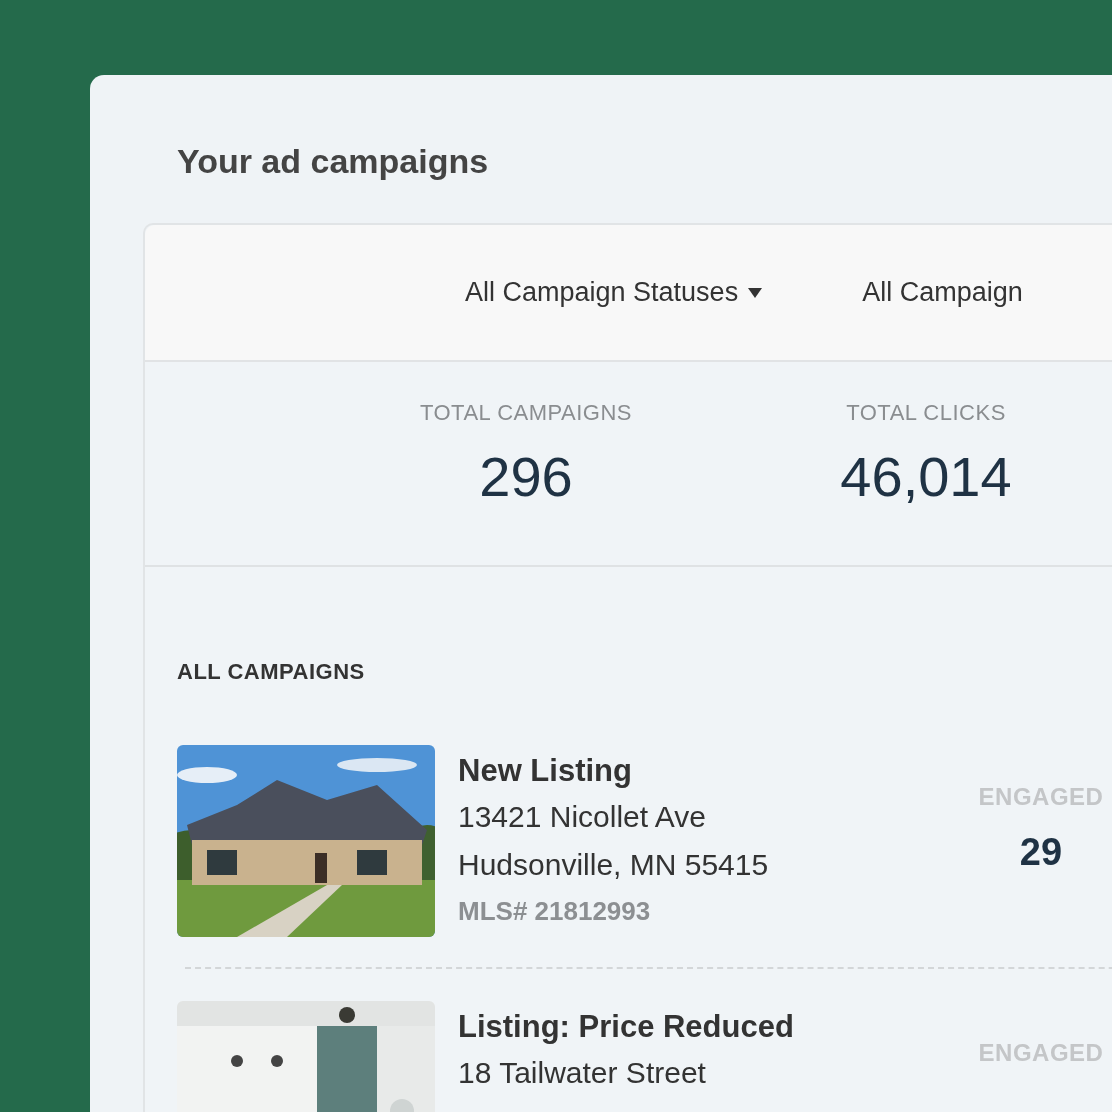 The image size is (1112, 1112). What do you see at coordinates (614, 865) in the screenshot?
I see `address-line: Hudsonville, MN 55415` at bounding box center [614, 865].